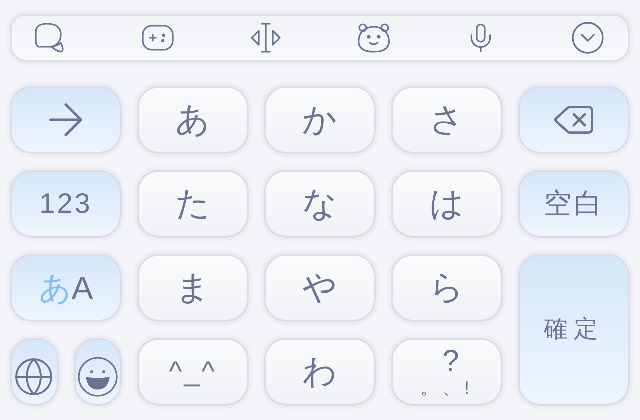  What do you see at coordinates (66, 288) in the screenshot?
I see `input-mode-key: あA` at bounding box center [66, 288].